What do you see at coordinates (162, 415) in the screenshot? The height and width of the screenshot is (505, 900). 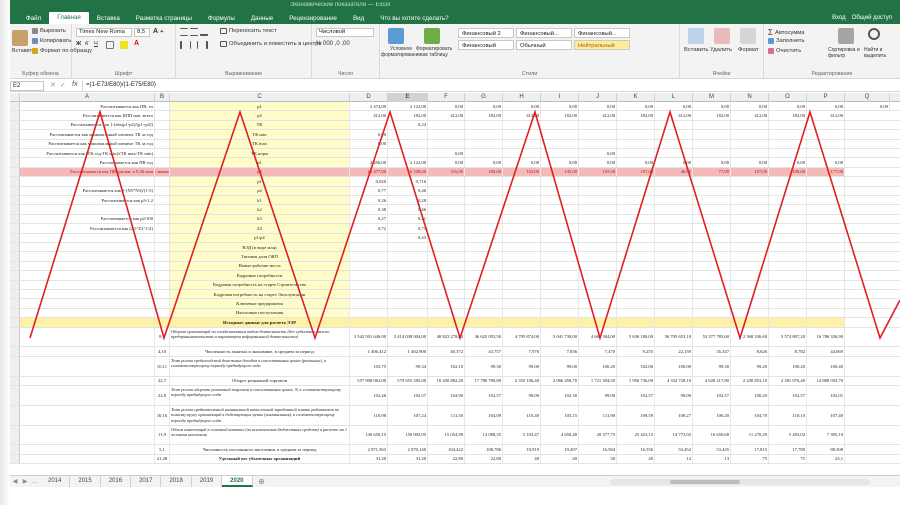 I see `cell-b: 10,16` at bounding box center [162, 415].